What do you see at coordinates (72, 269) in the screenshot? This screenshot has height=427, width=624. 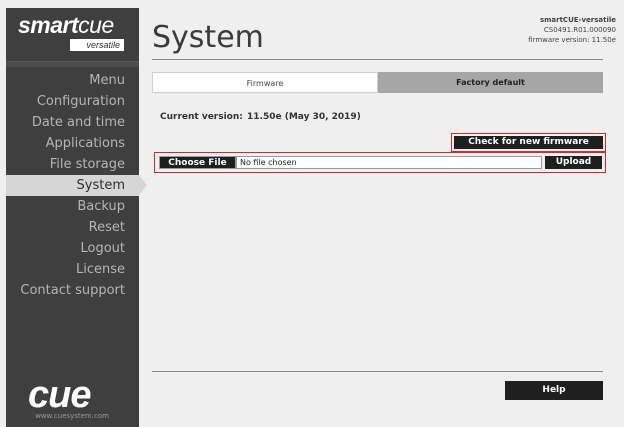 I see `sidebar-item-license: License` at bounding box center [72, 269].